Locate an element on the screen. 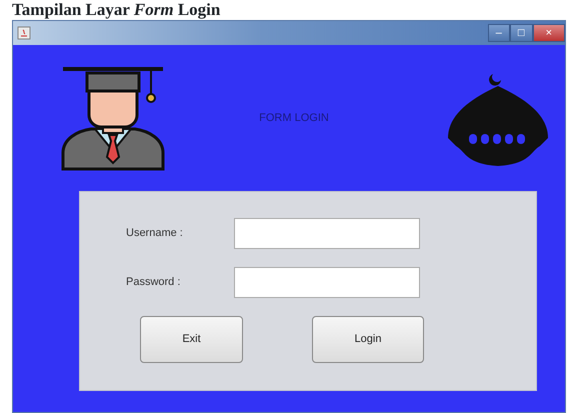 Image resolution: width=572 pixels, height=413 pixels. field-label: Username : is located at coordinates (155, 234).